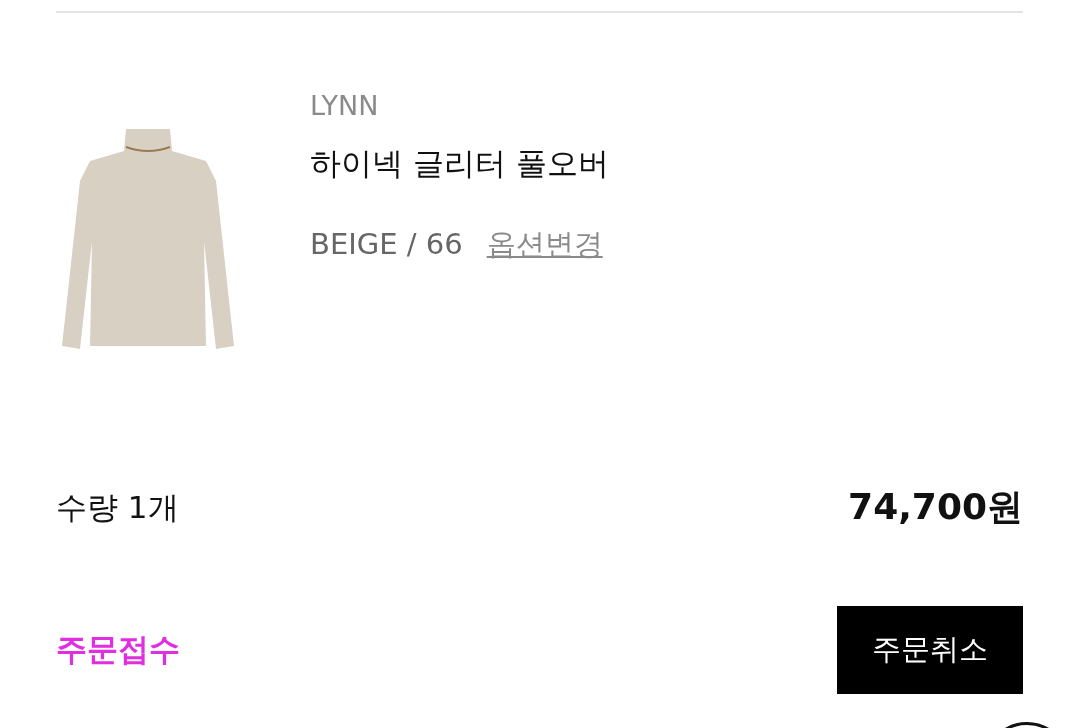 This screenshot has height=728, width=1067. I want to click on cancel-order-button: 주문취소, so click(930, 650).